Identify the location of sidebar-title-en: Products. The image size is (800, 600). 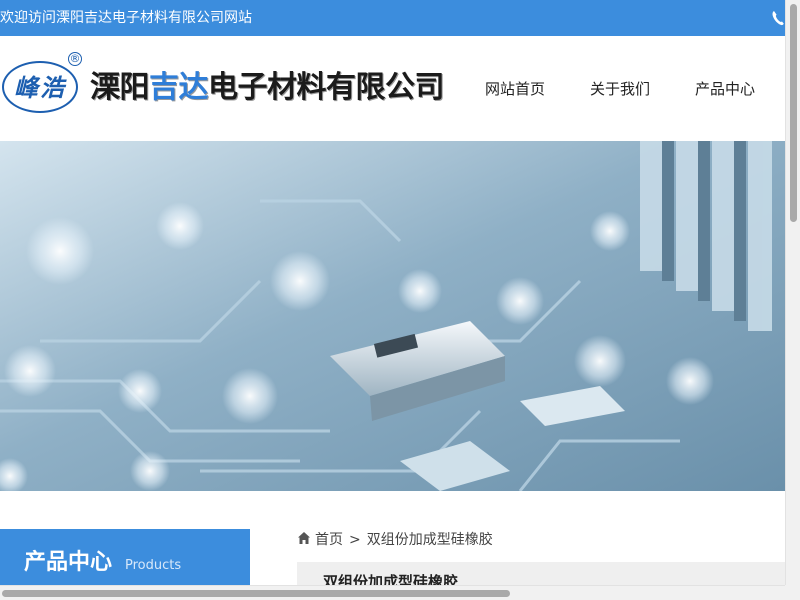
(153, 565).